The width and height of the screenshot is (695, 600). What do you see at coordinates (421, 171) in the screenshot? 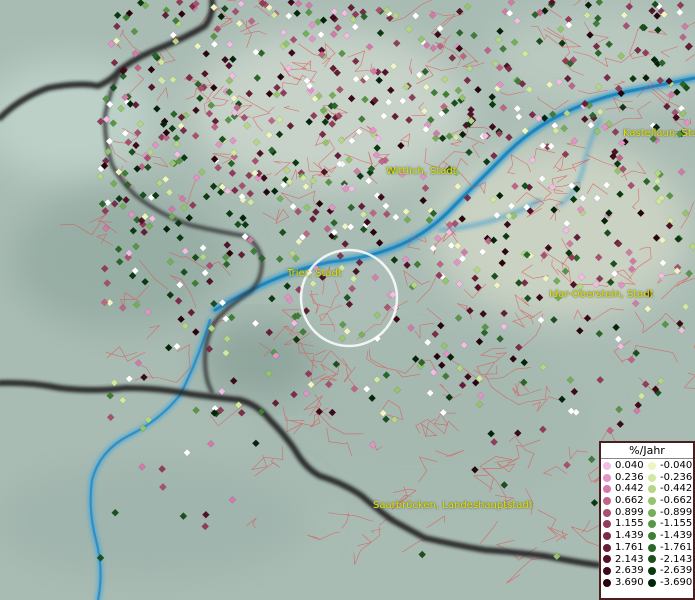
I see `place-label-wittlich: Wittlich, Stadt` at bounding box center [421, 171].